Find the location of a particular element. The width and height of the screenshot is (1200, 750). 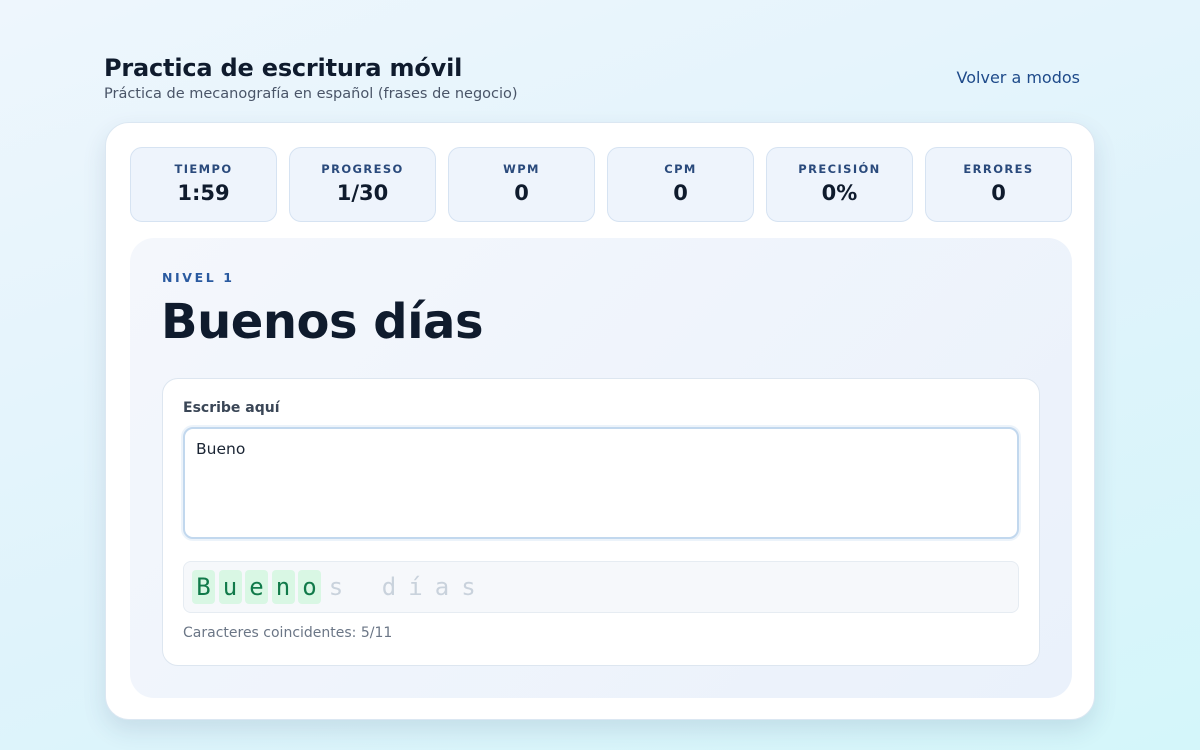

stat-label: PRECISIÓN is located at coordinates (839, 169).